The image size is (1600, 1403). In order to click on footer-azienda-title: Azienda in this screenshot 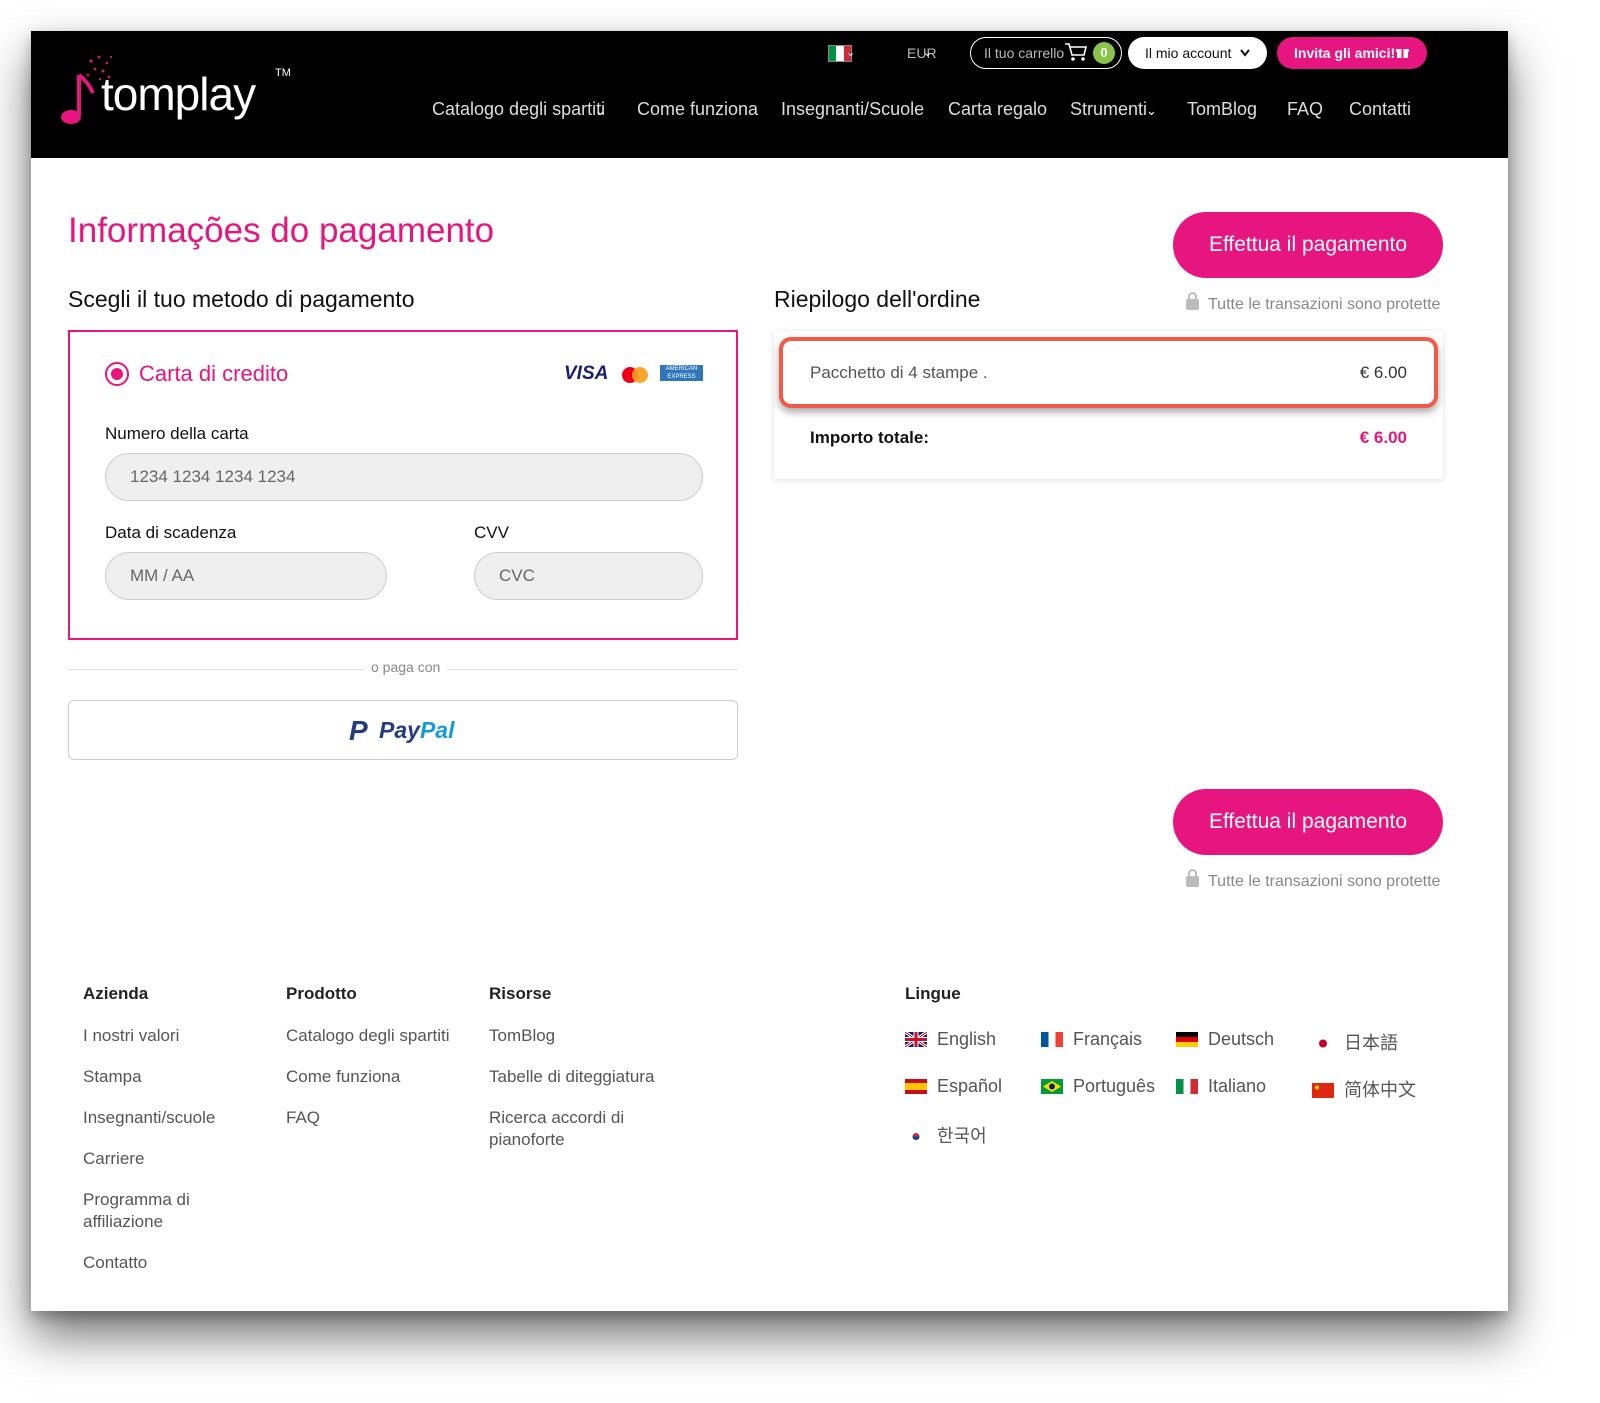, I will do `click(116, 993)`.